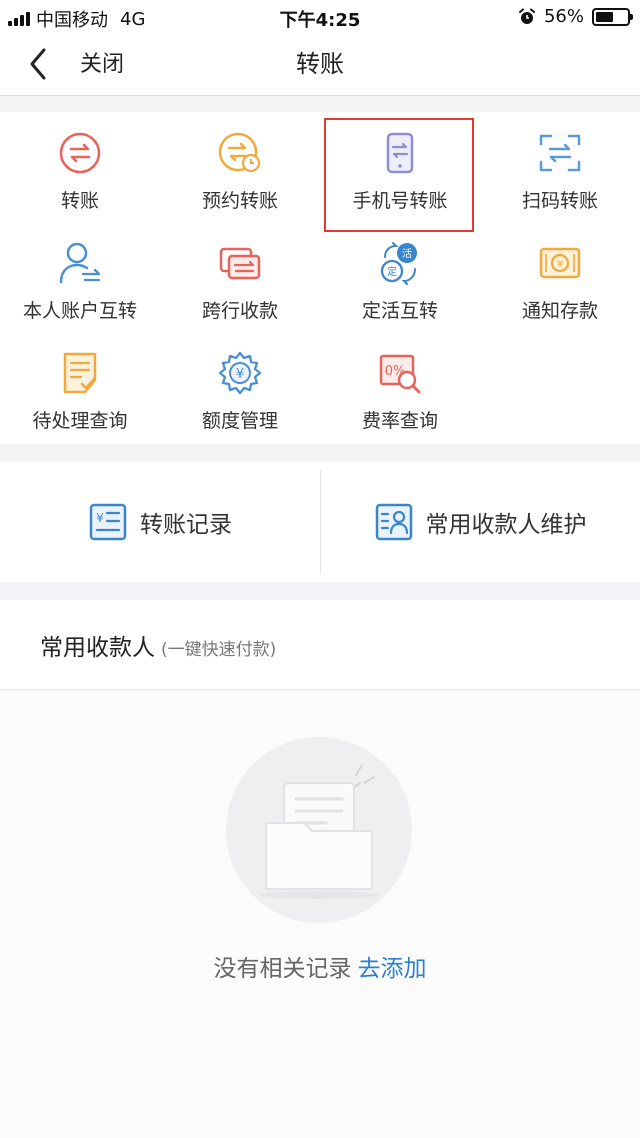 Image resolution: width=640 pixels, height=1138 pixels. I want to click on grid-item-own-account-transfer: 本人账户互转, so click(80, 277).